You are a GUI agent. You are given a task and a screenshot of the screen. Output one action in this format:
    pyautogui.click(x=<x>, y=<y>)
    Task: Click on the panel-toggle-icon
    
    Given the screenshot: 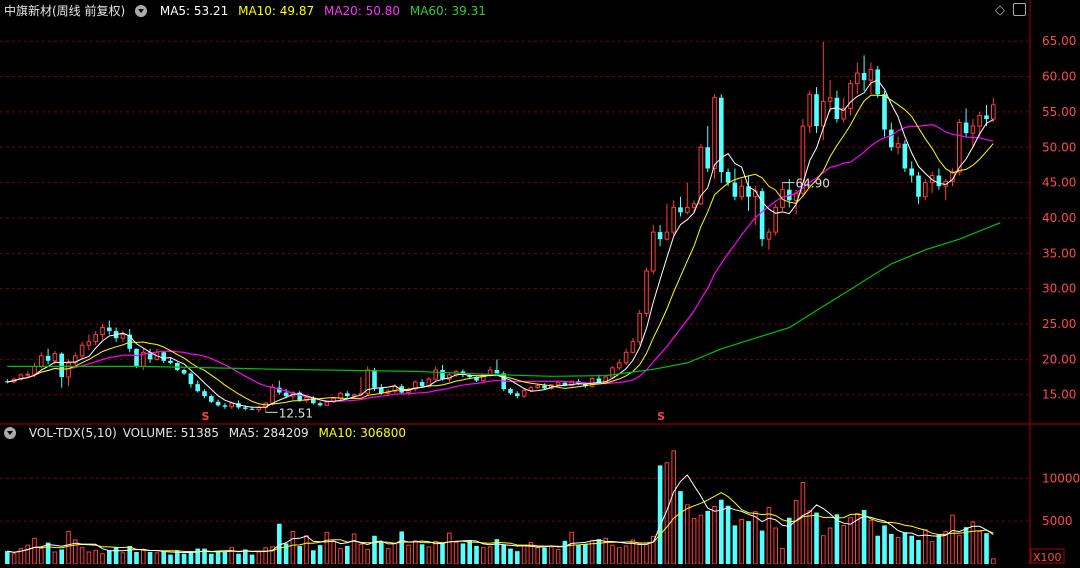 What is the action you would take?
    pyautogui.click(x=1019, y=9)
    